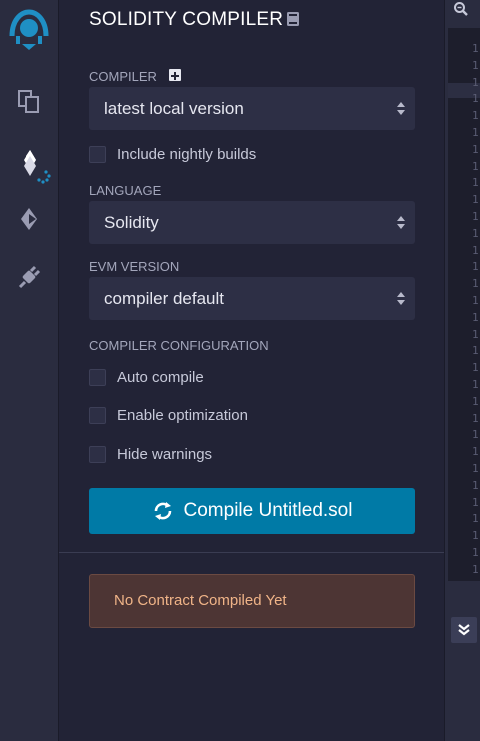 This screenshot has height=741, width=480. What do you see at coordinates (134, 266) in the screenshot?
I see `evm-version-label: EVM VERSION` at bounding box center [134, 266].